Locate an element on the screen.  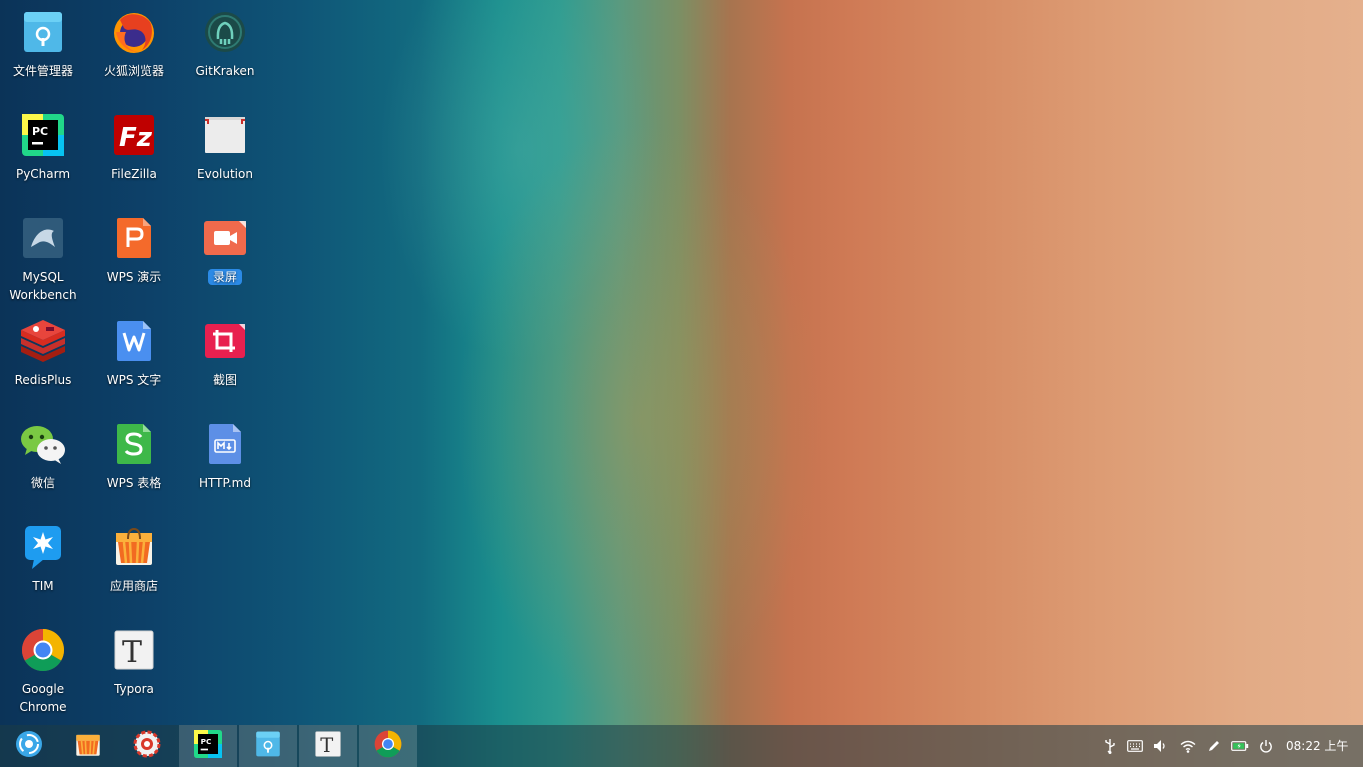
taskbar-app-store-button is located at coordinates (88, 746).